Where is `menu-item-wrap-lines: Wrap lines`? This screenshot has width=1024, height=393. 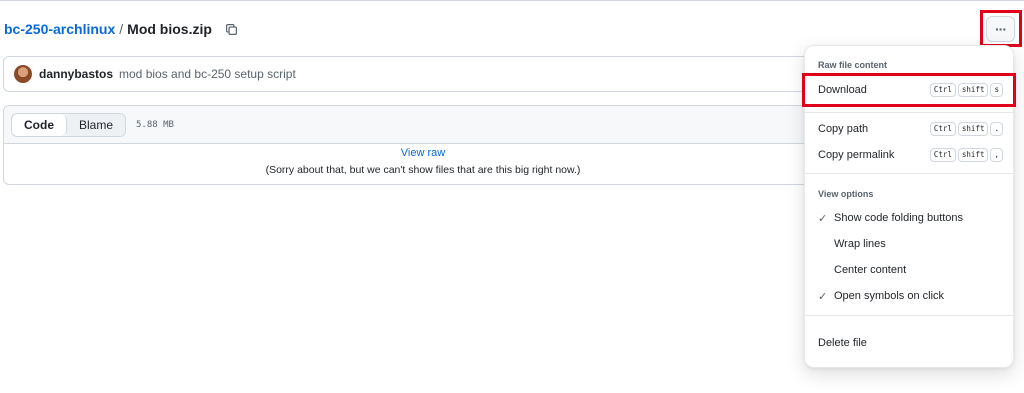
menu-item-wrap-lines: Wrap lines is located at coordinates (910, 244).